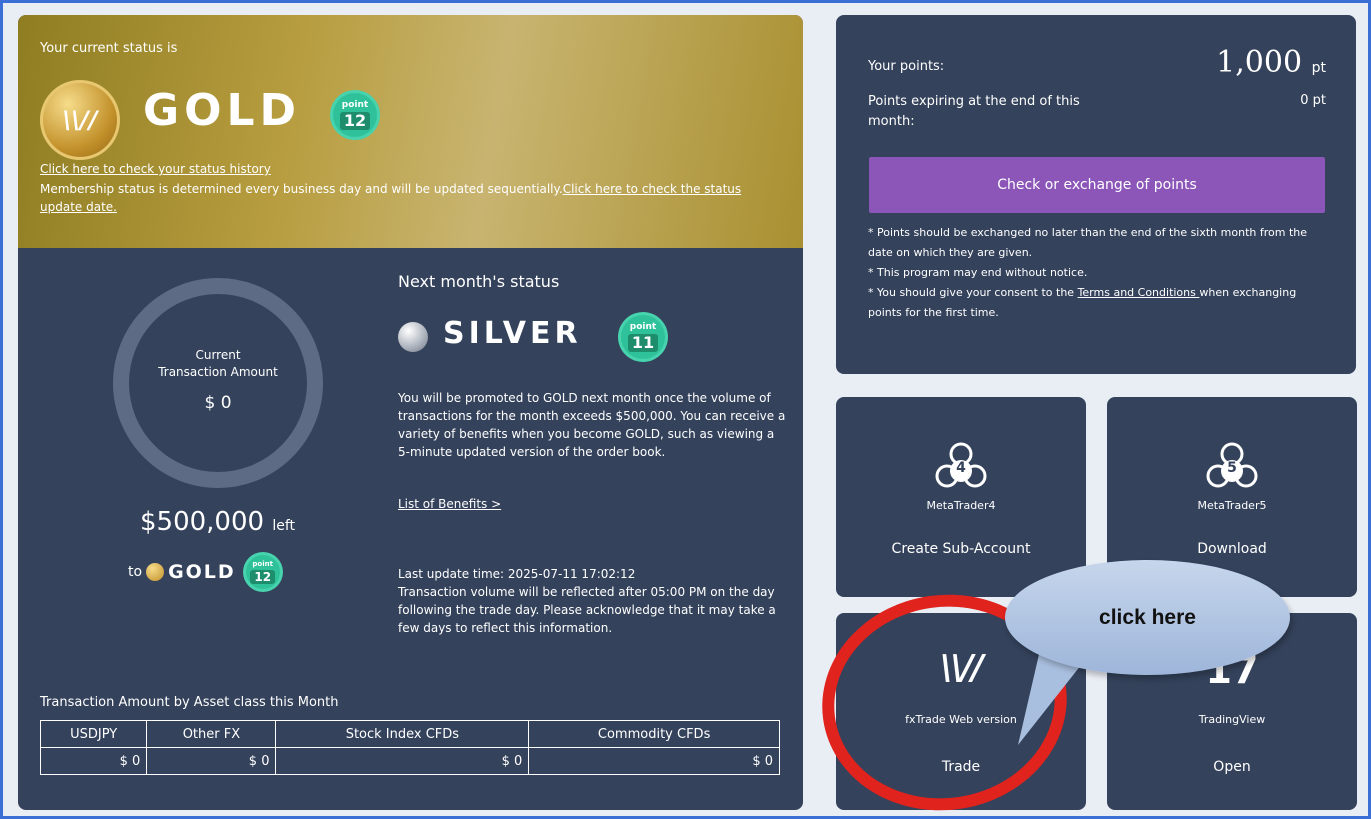 The height and width of the screenshot is (819, 1371). I want to click on mt4-icon-number: 4, so click(961, 468).